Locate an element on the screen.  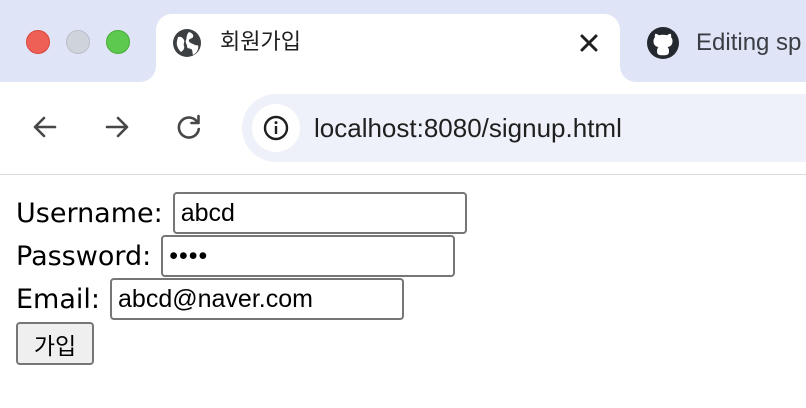
url-text: localhost:8080/signup.html is located at coordinates (468, 128).